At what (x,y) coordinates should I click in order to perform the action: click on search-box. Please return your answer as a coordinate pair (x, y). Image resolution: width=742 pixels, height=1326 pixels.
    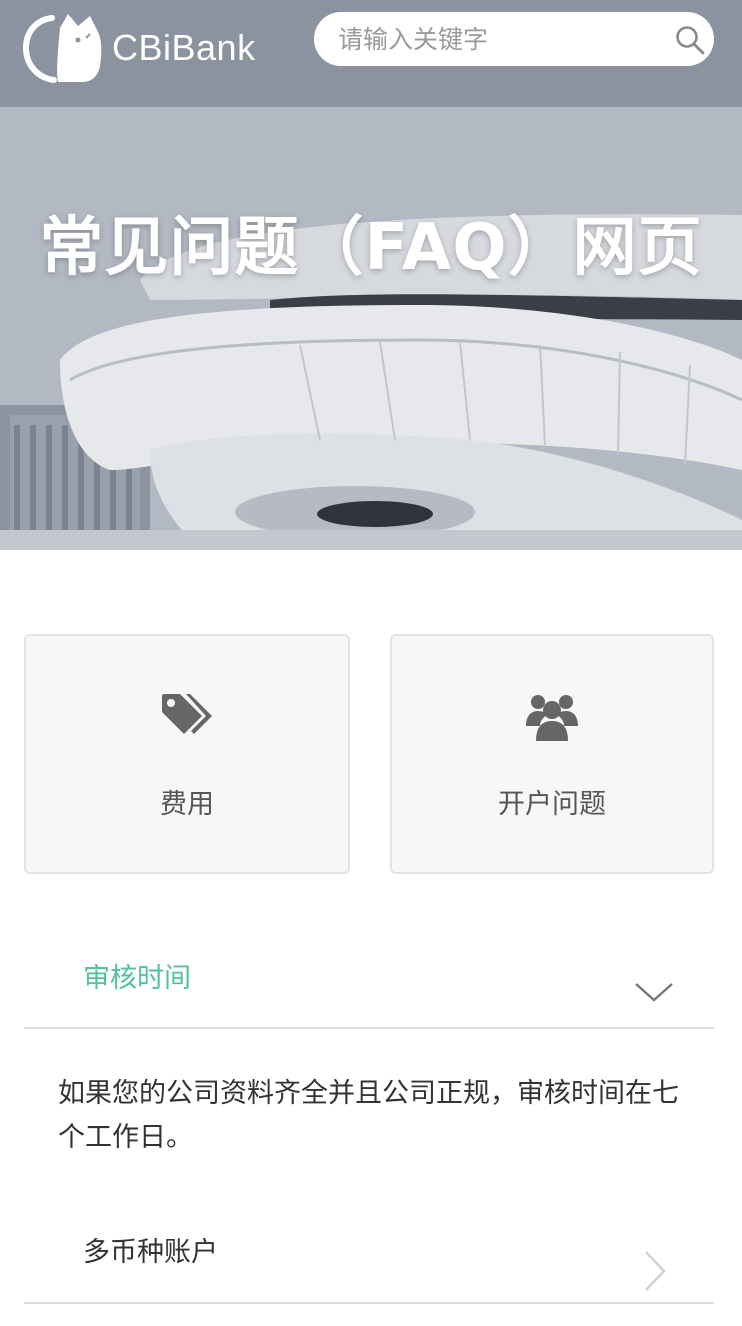
    Looking at the image, I should click on (514, 39).